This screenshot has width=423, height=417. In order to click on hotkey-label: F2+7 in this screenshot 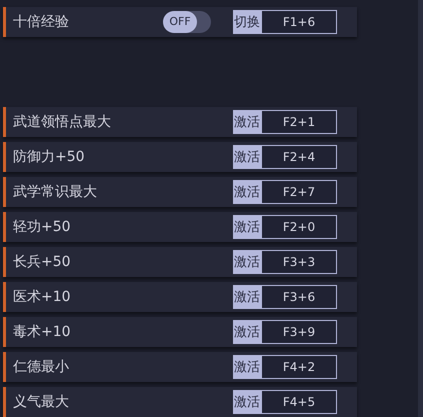, I will do `click(299, 192)`.